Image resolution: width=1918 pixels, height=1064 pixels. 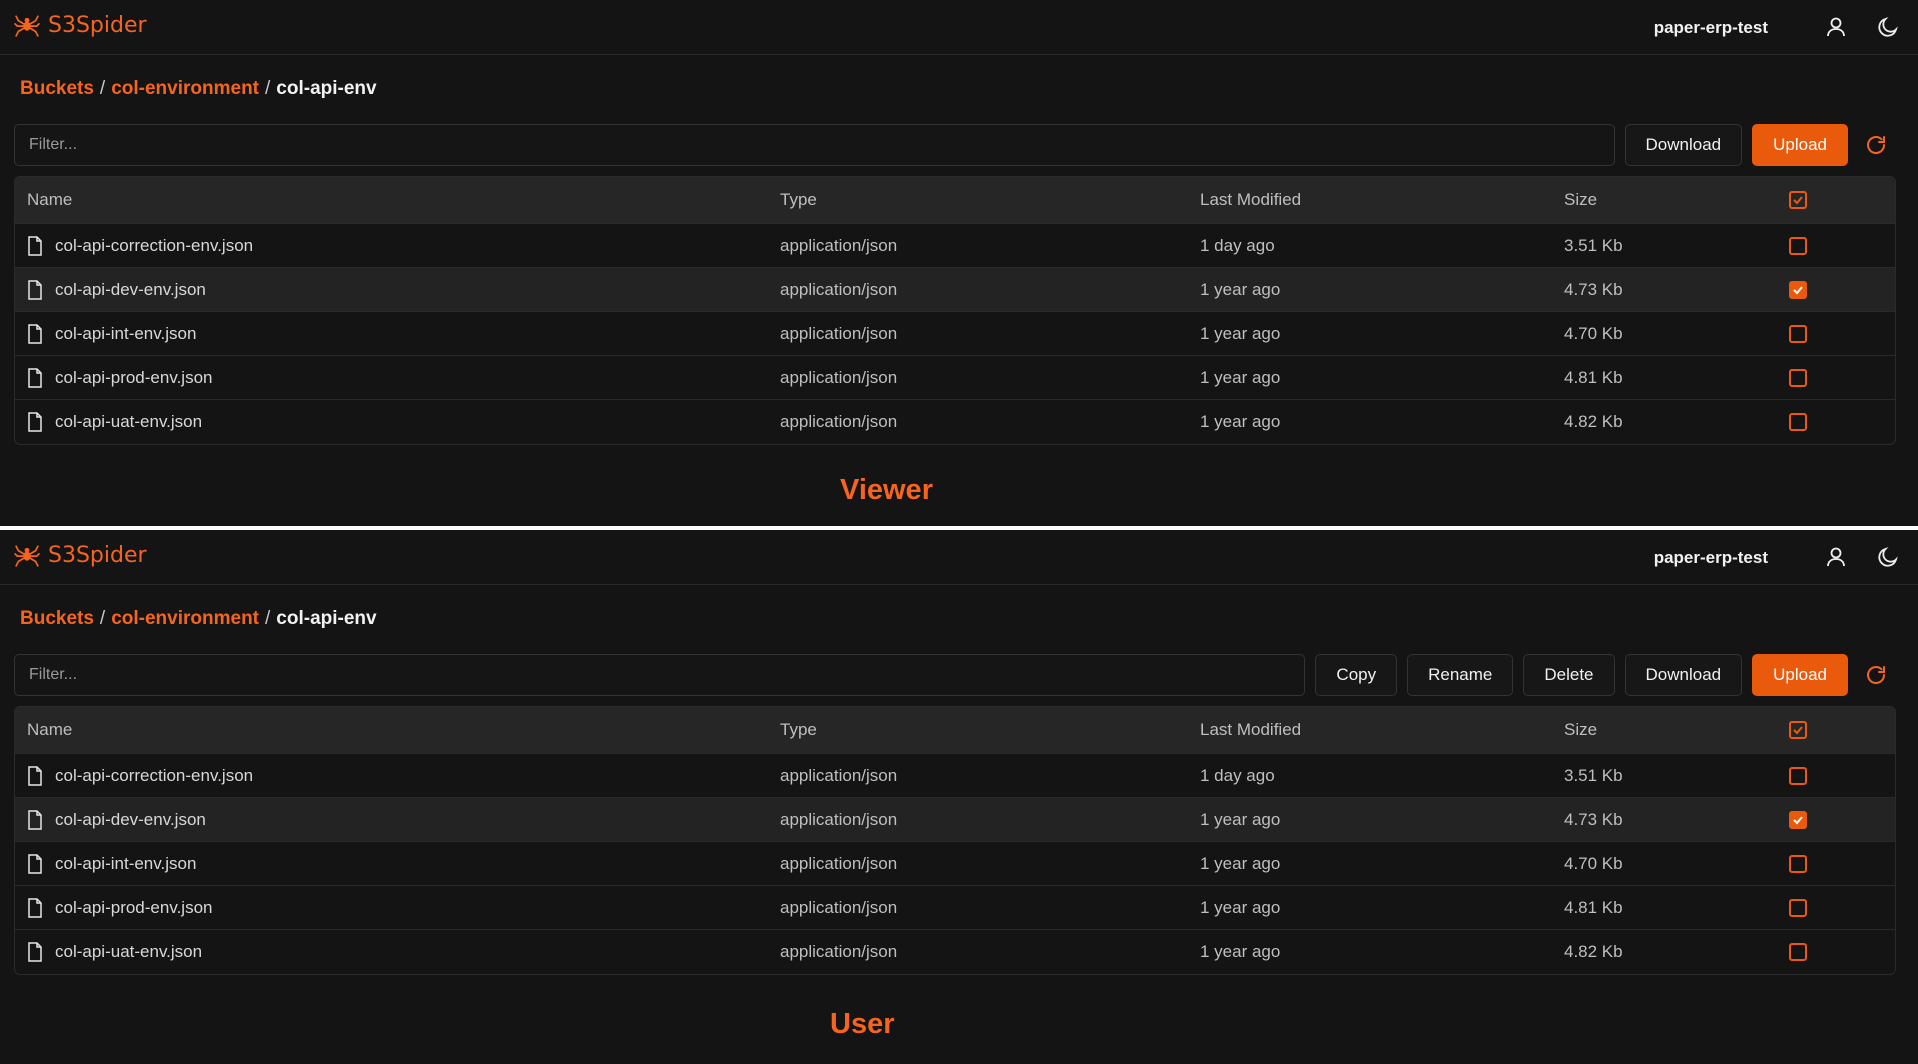 What do you see at coordinates (1710, 27) in the screenshot?
I see `account-name: paper-erp-test` at bounding box center [1710, 27].